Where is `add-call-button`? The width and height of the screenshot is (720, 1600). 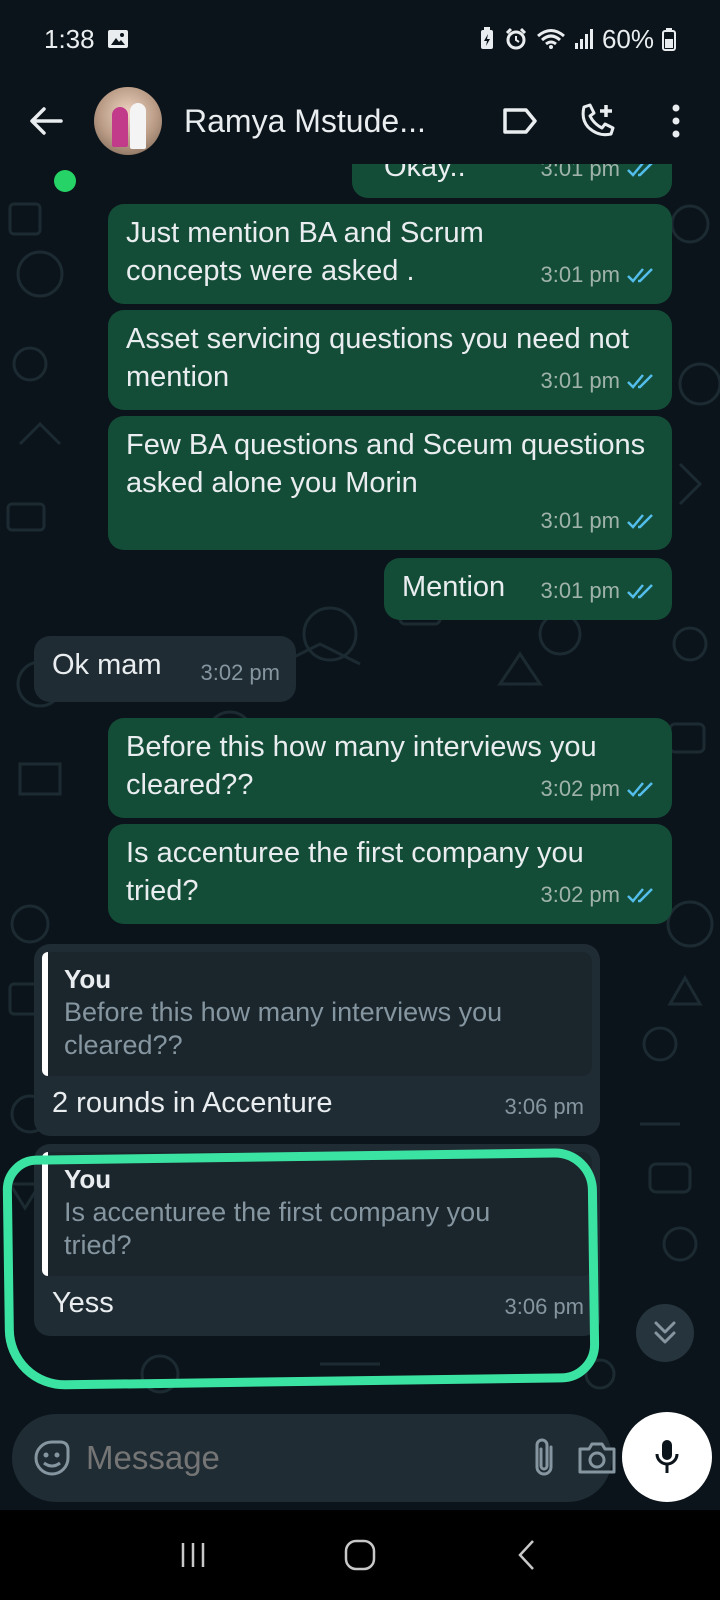
add-call-button is located at coordinates (598, 121).